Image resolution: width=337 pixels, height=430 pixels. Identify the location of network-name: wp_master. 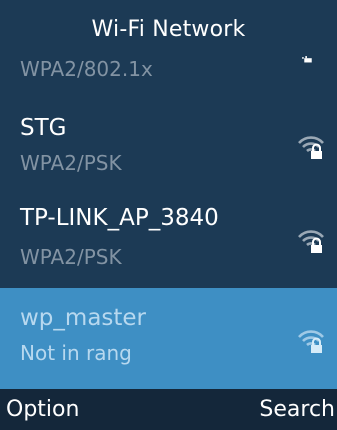
(83, 318).